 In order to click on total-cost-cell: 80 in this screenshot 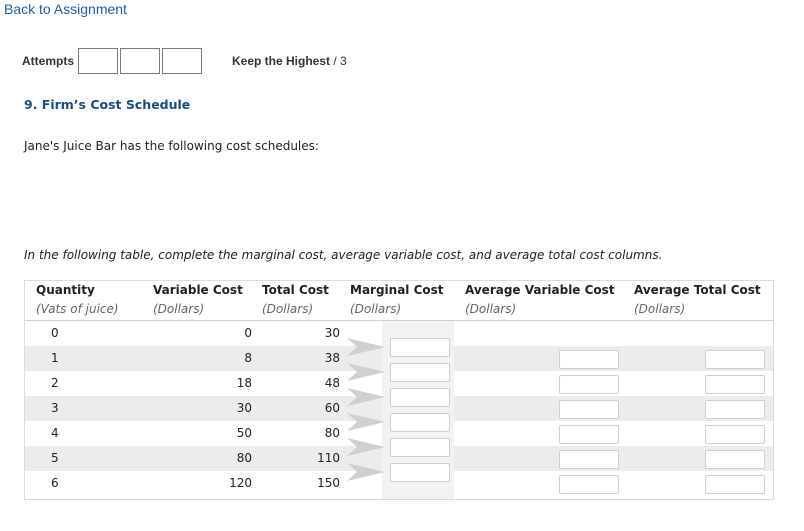, I will do `click(332, 433)`.